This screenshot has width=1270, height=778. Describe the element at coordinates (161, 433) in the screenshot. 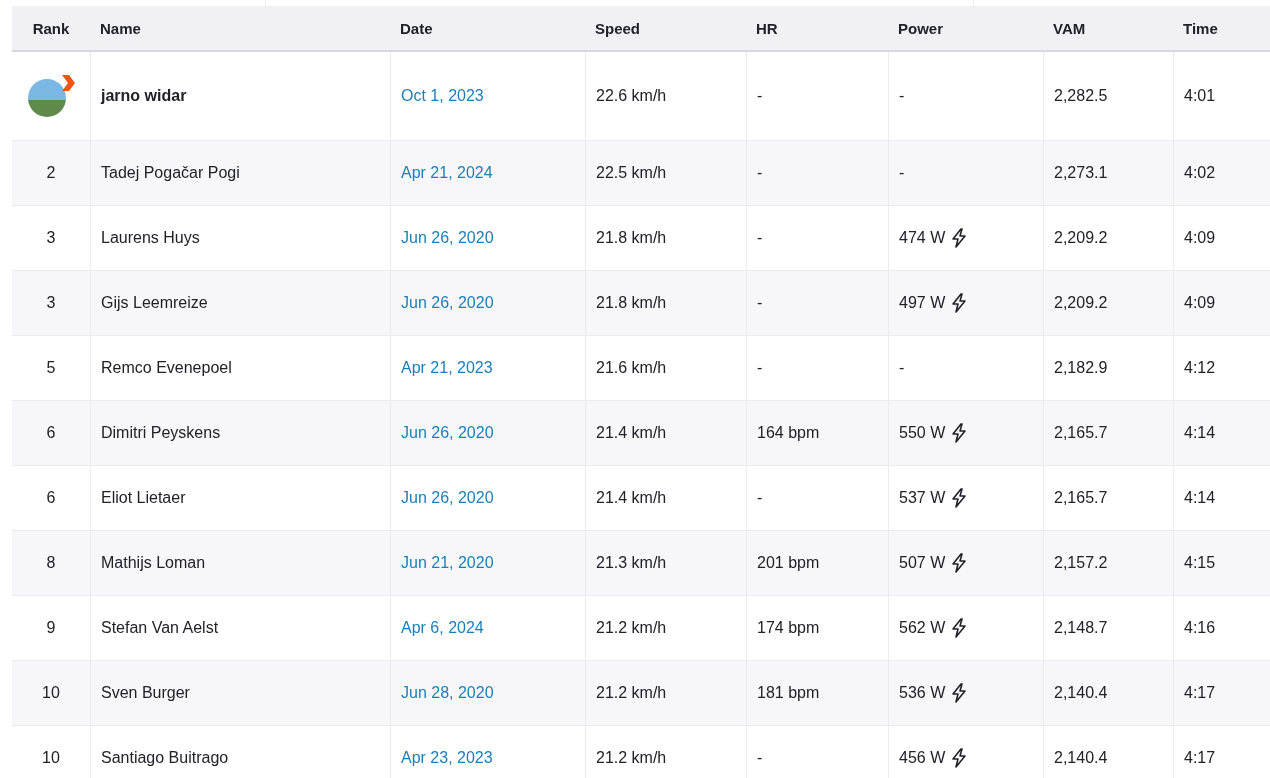

I see `athlete-name: Dimitri Peyskens` at that location.